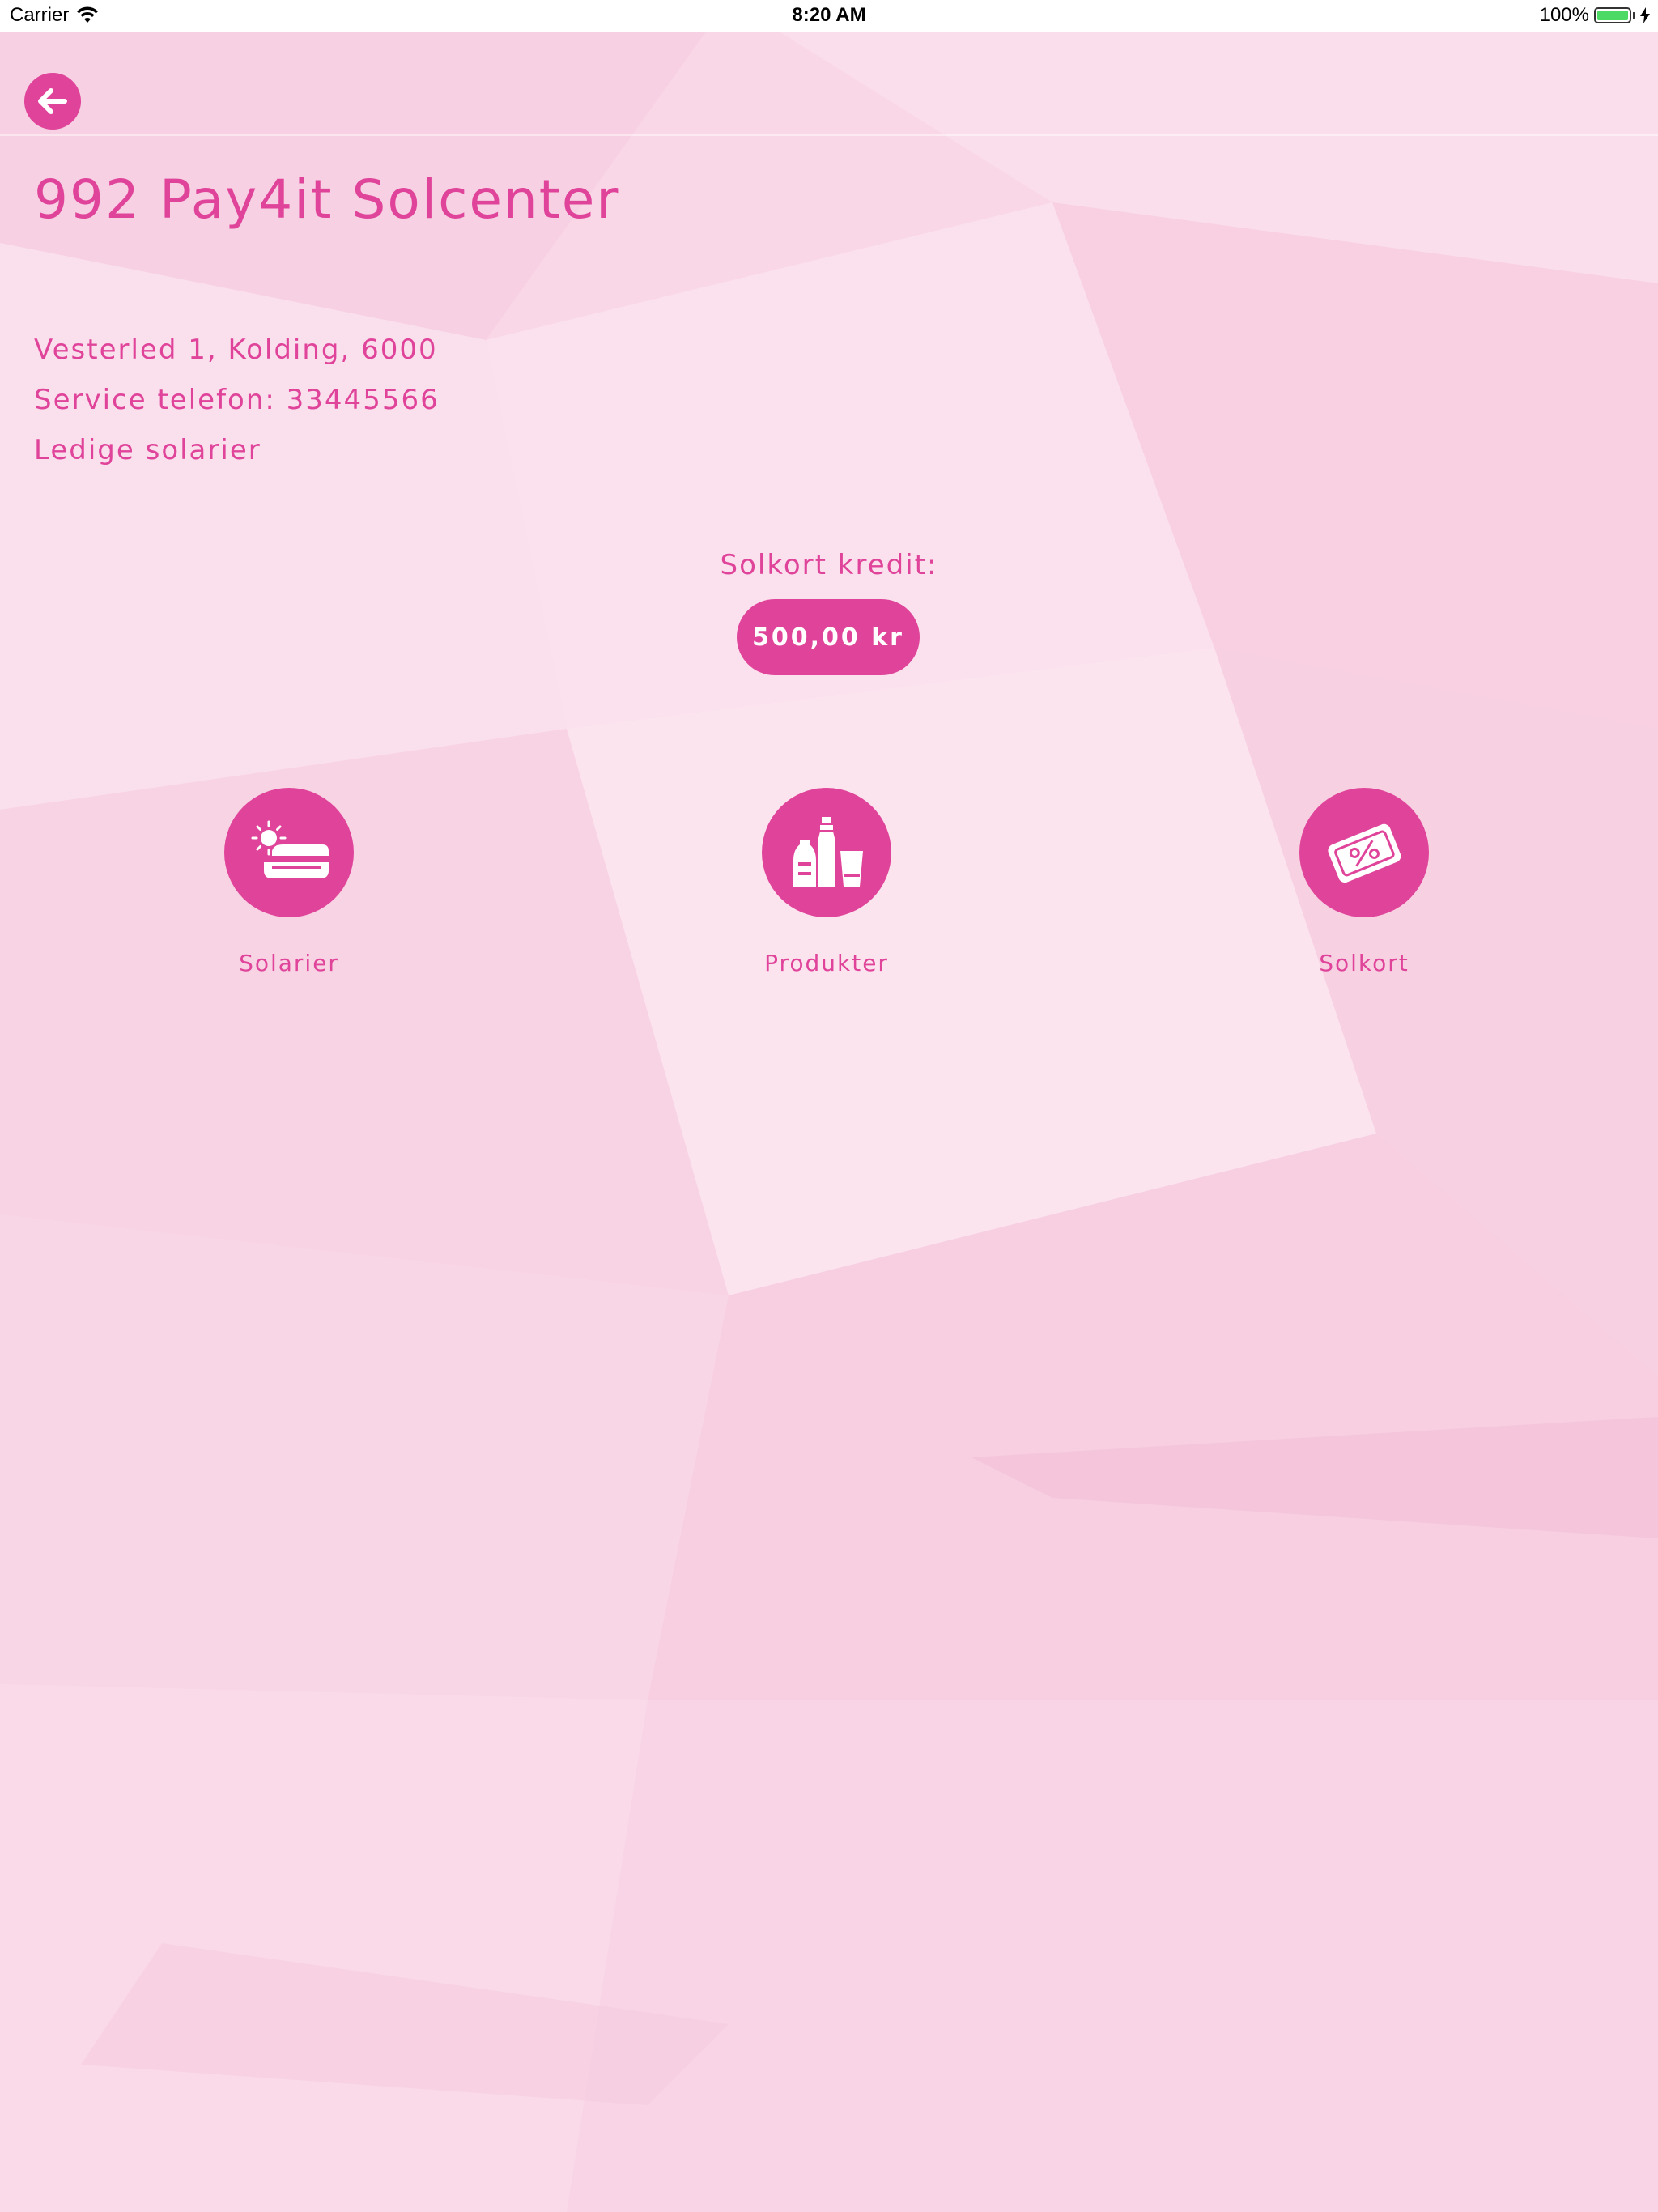 The width and height of the screenshot is (1658, 2212). I want to click on solarier-label: Solarier, so click(289, 963).